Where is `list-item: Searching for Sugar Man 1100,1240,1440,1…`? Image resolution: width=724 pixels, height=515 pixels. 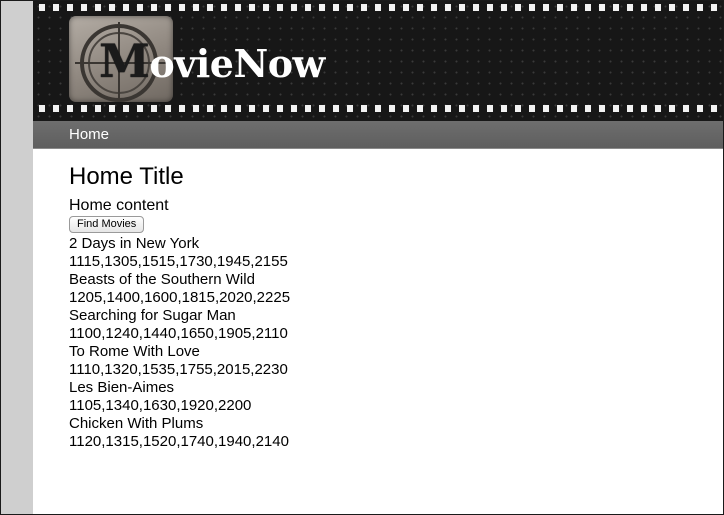 list-item: Searching for Sugar Man 1100,1240,1440,1… is located at coordinates (379, 325).